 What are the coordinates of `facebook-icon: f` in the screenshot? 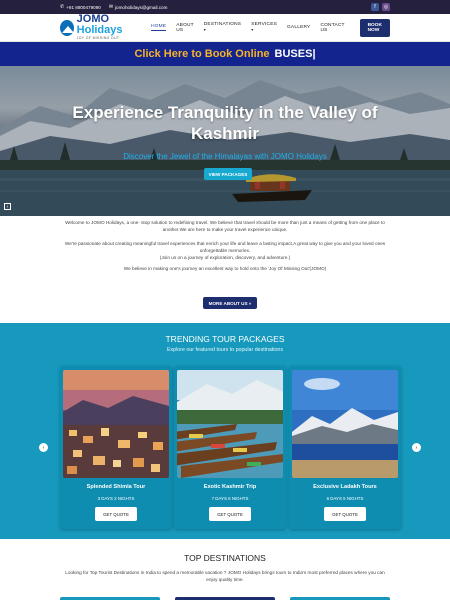 It's located at (375, 7).